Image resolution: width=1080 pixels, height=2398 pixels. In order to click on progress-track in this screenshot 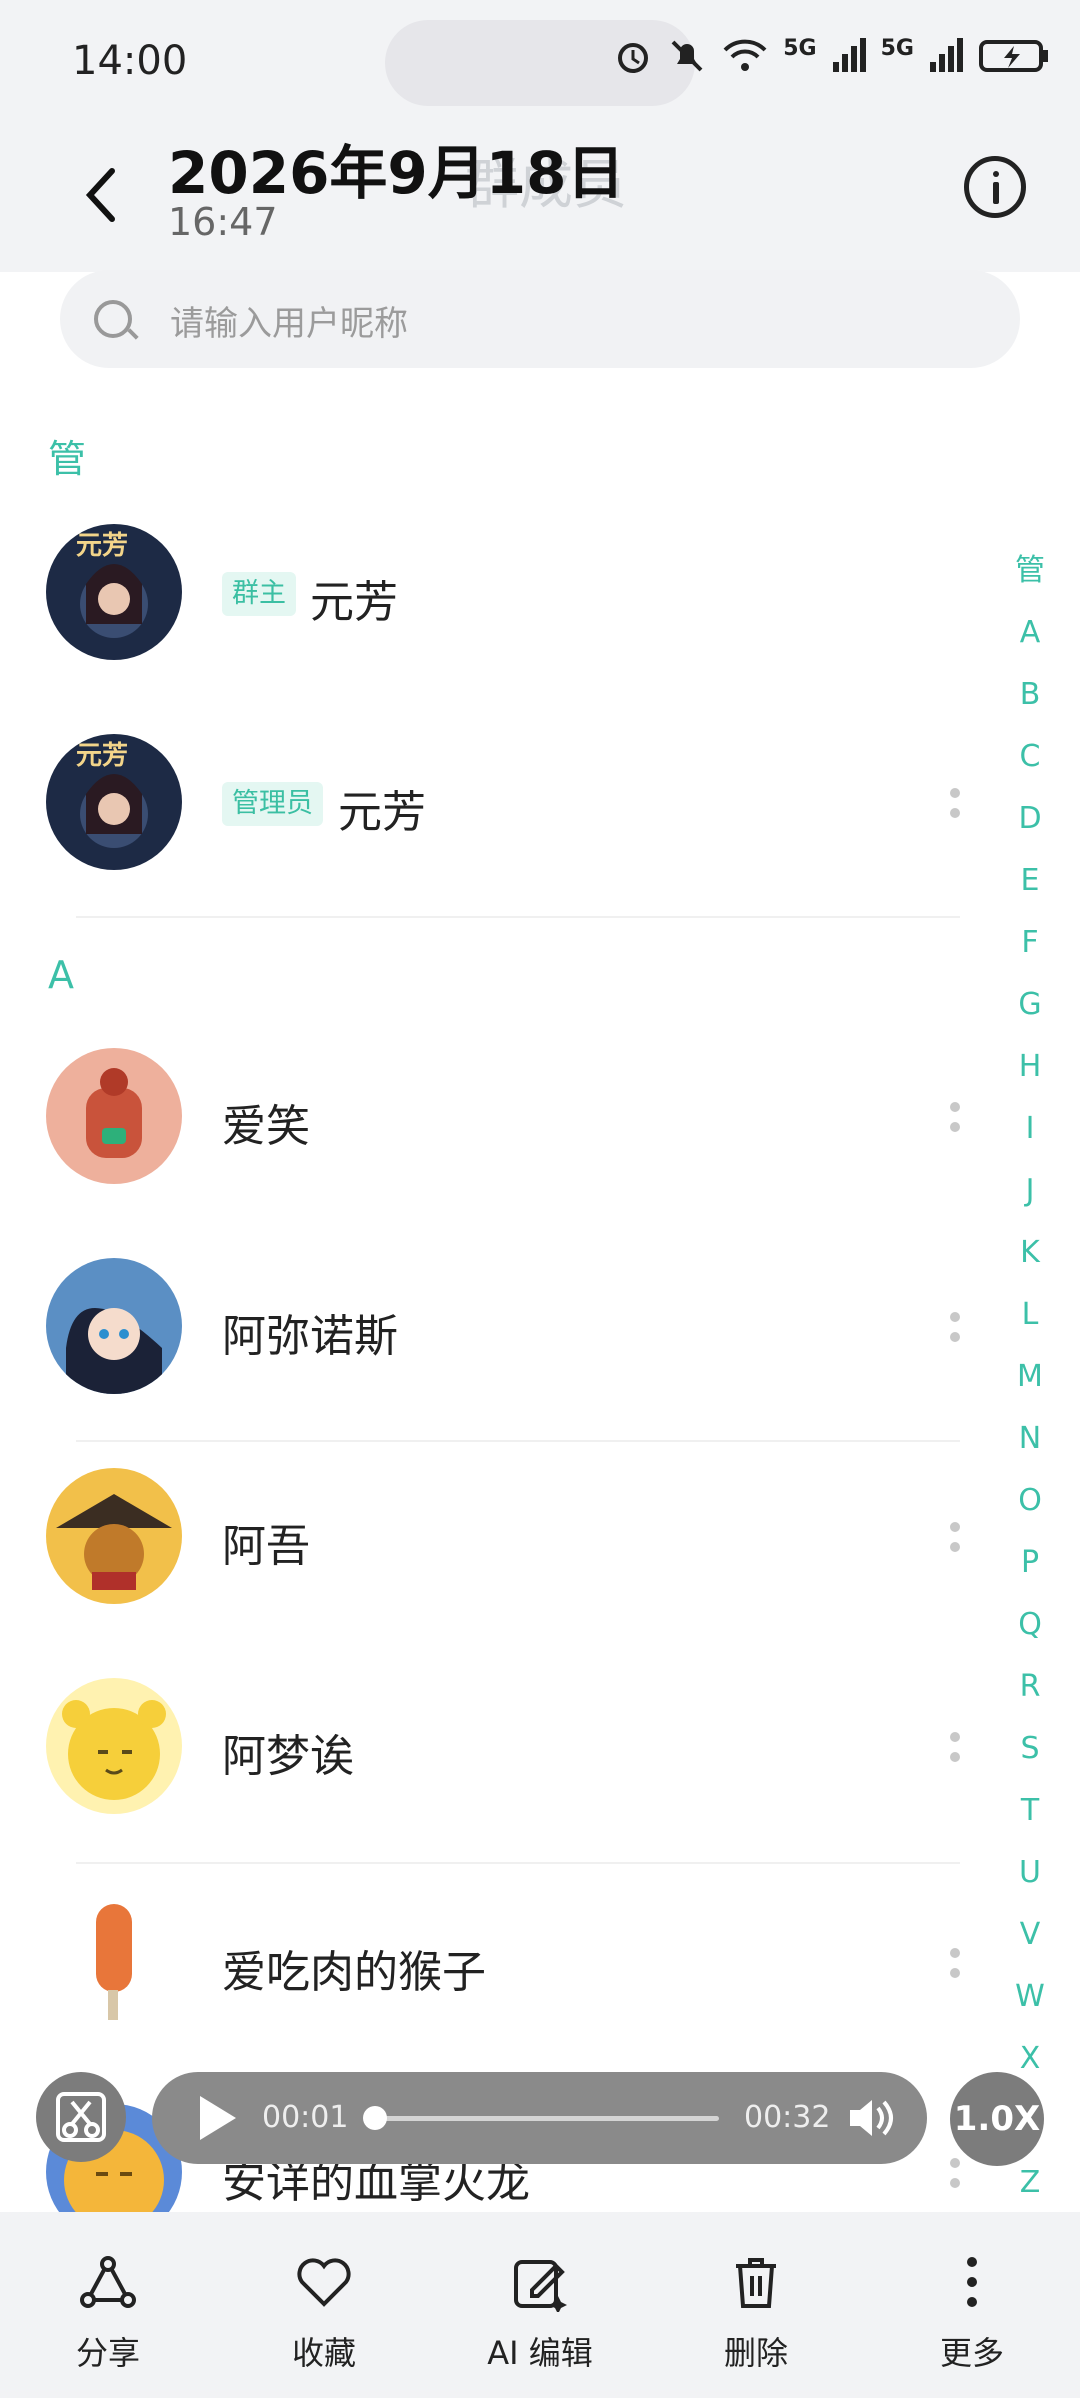, I will do `click(541, 2118)`.